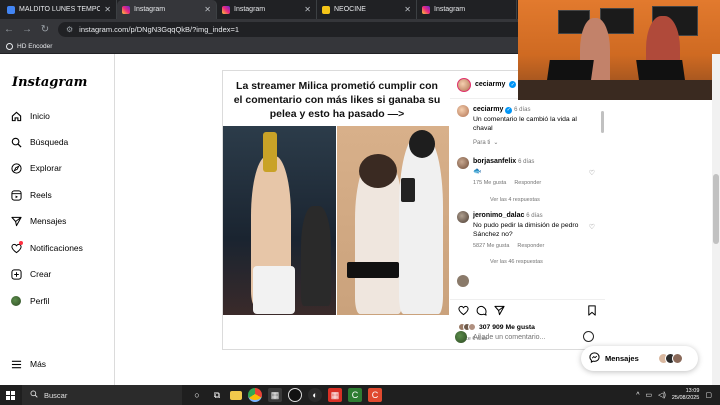  Describe the element at coordinates (498, 215) in the screenshot. I see `commenter-username: jeronimo_dalac` at that location.